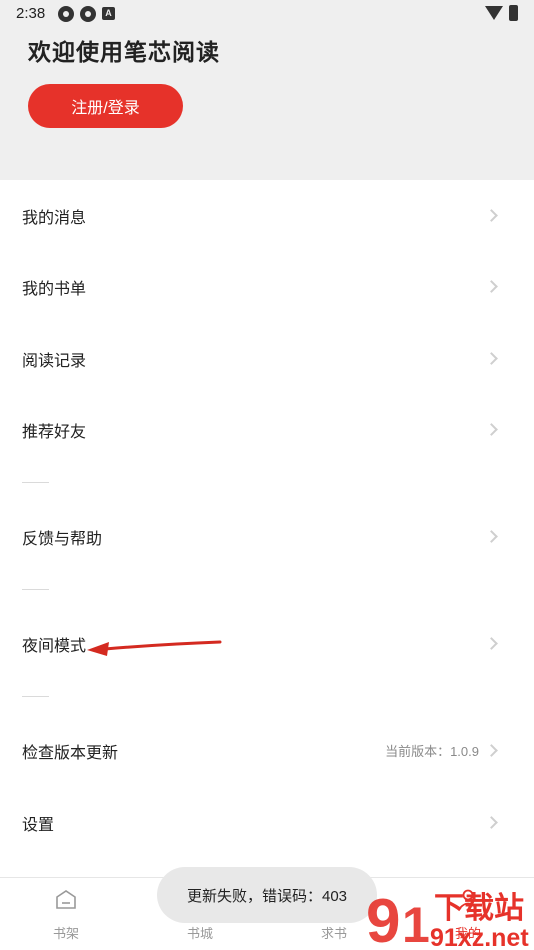  Describe the element at coordinates (267, 536) in the screenshot. I see `menu-item-feedback: 反馈与帮助` at that location.